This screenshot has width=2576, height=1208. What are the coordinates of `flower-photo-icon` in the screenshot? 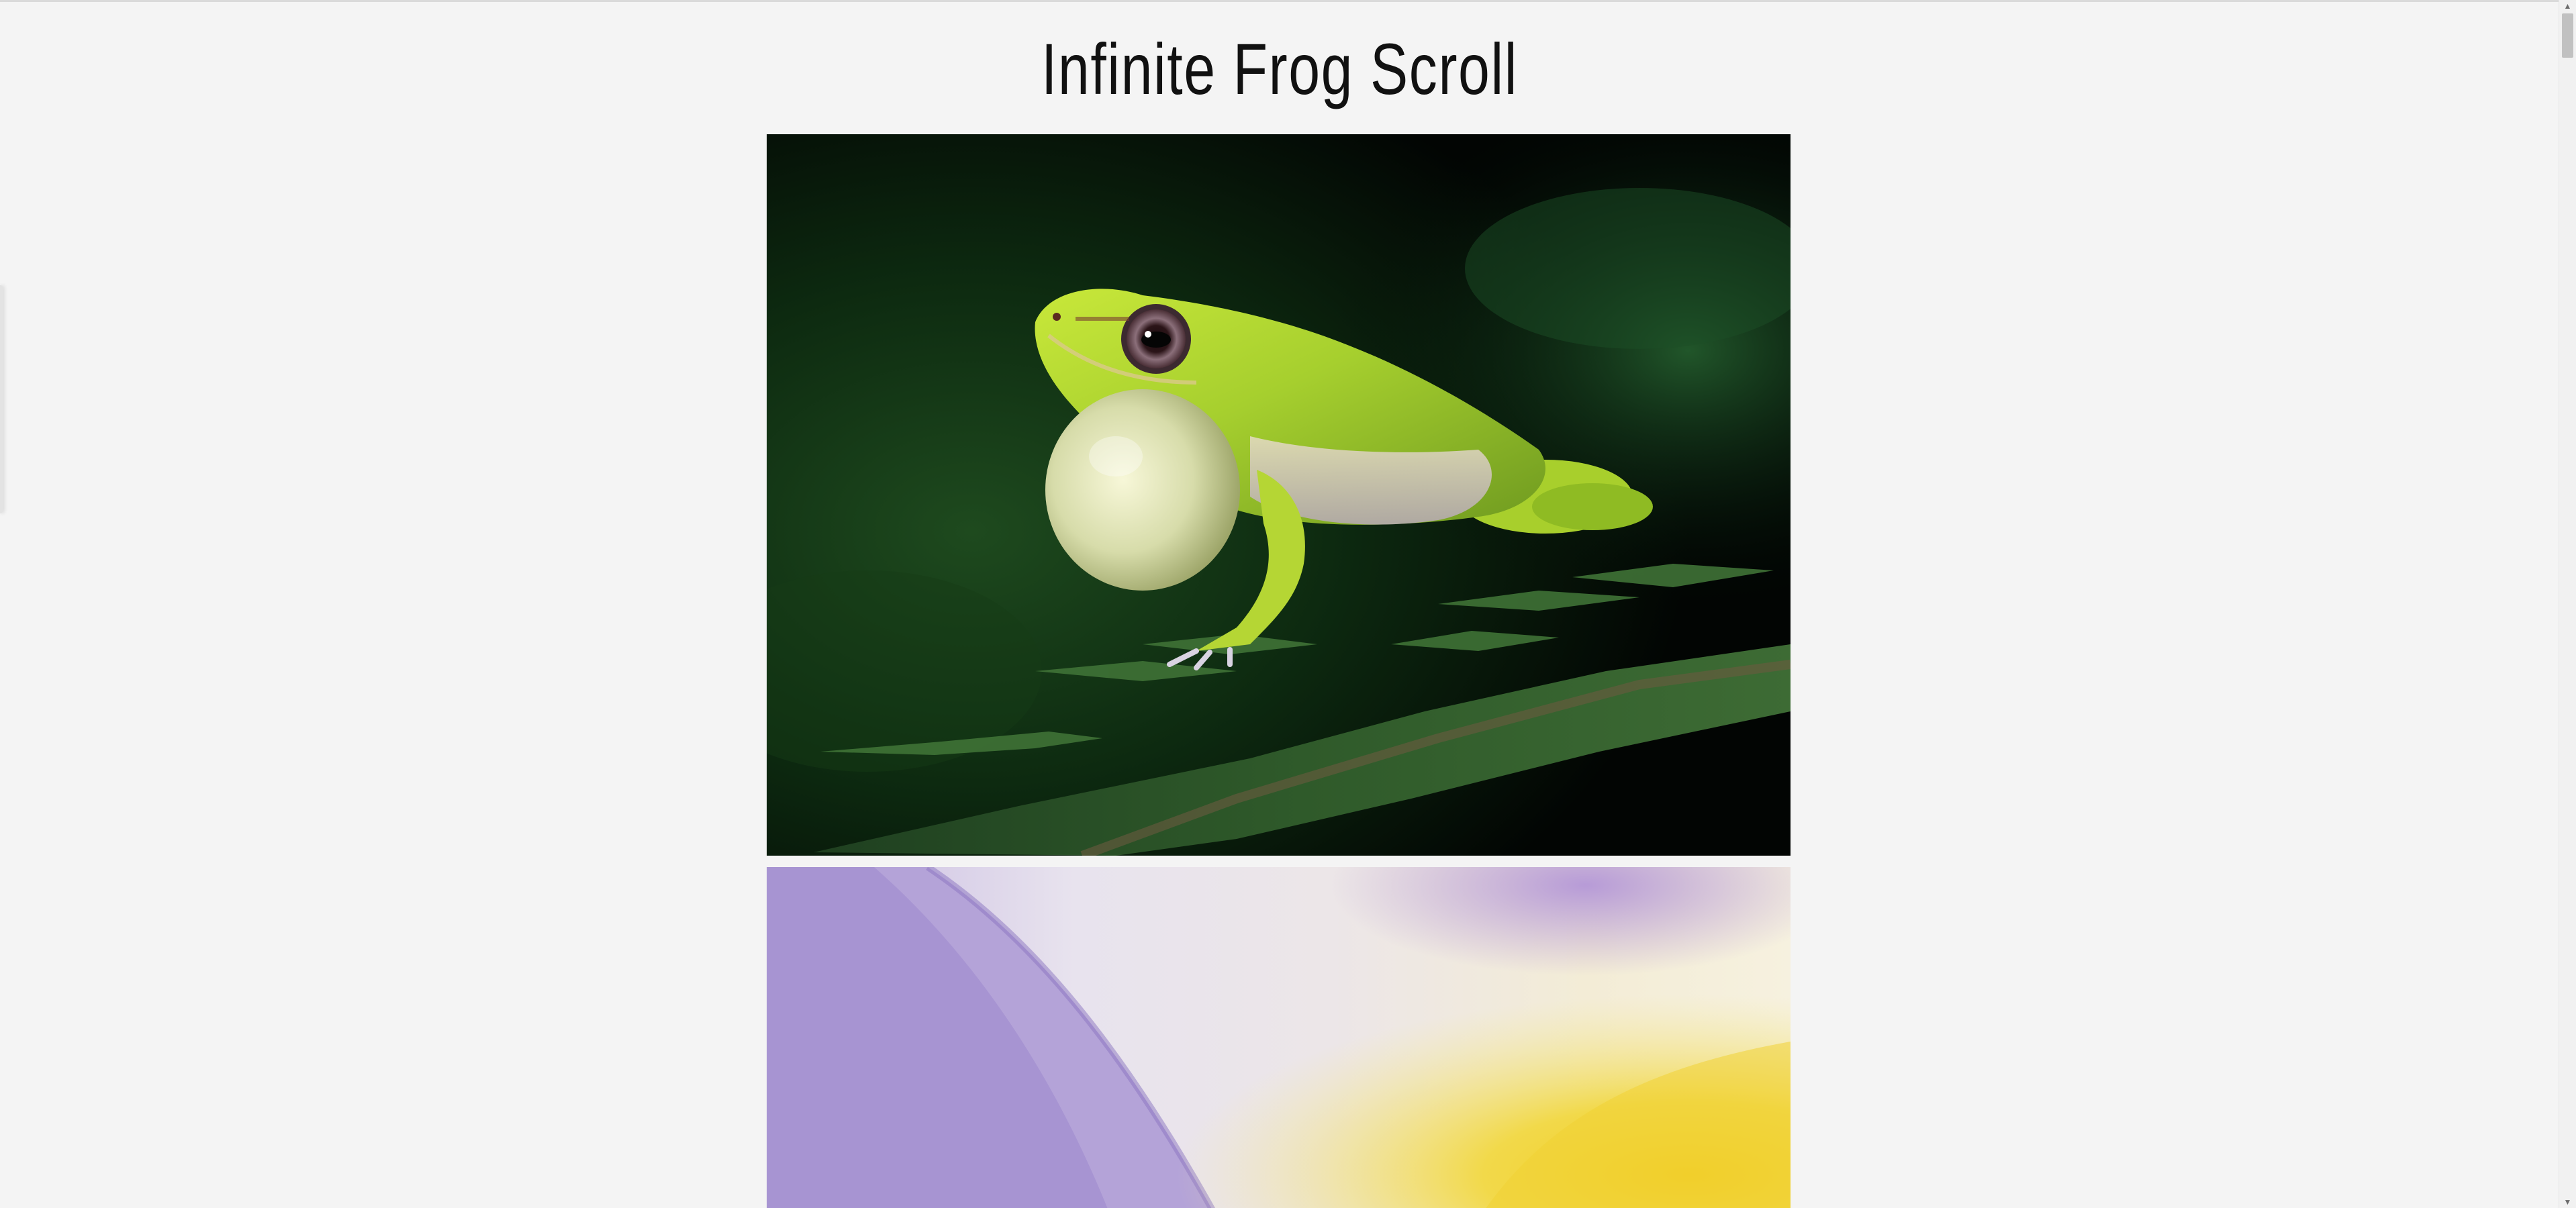 It's located at (1279, 1037).